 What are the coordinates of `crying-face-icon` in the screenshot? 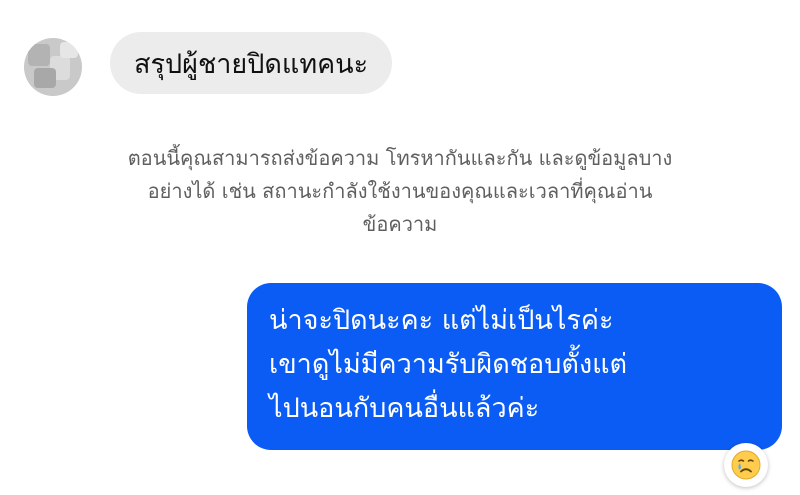 It's located at (746, 465).